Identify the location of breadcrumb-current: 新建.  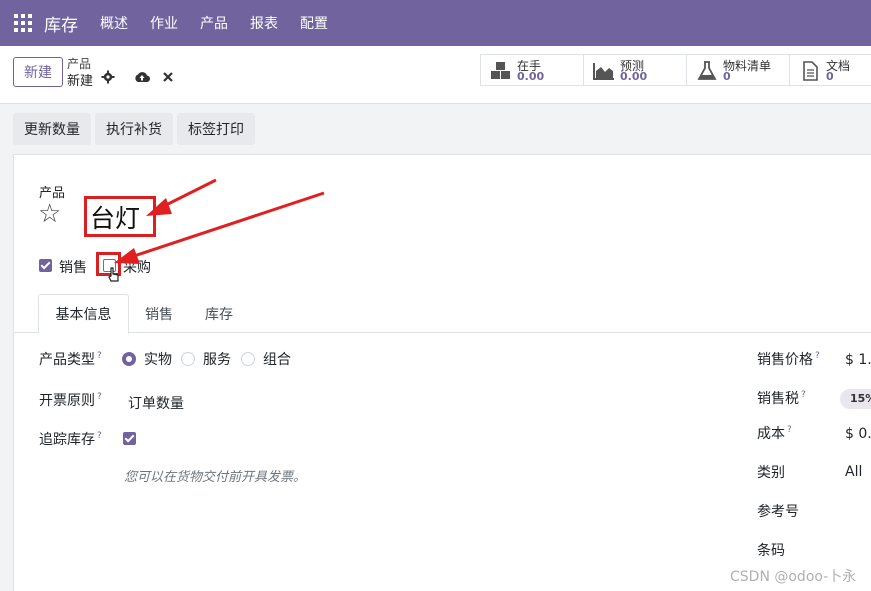
(80, 81).